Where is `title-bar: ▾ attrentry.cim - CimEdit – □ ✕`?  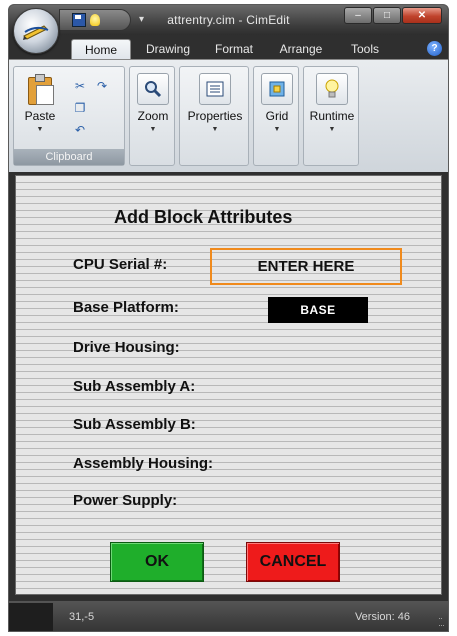
title-bar: ▾ attrentry.cim - CimEdit – □ ✕ is located at coordinates (228, 20).